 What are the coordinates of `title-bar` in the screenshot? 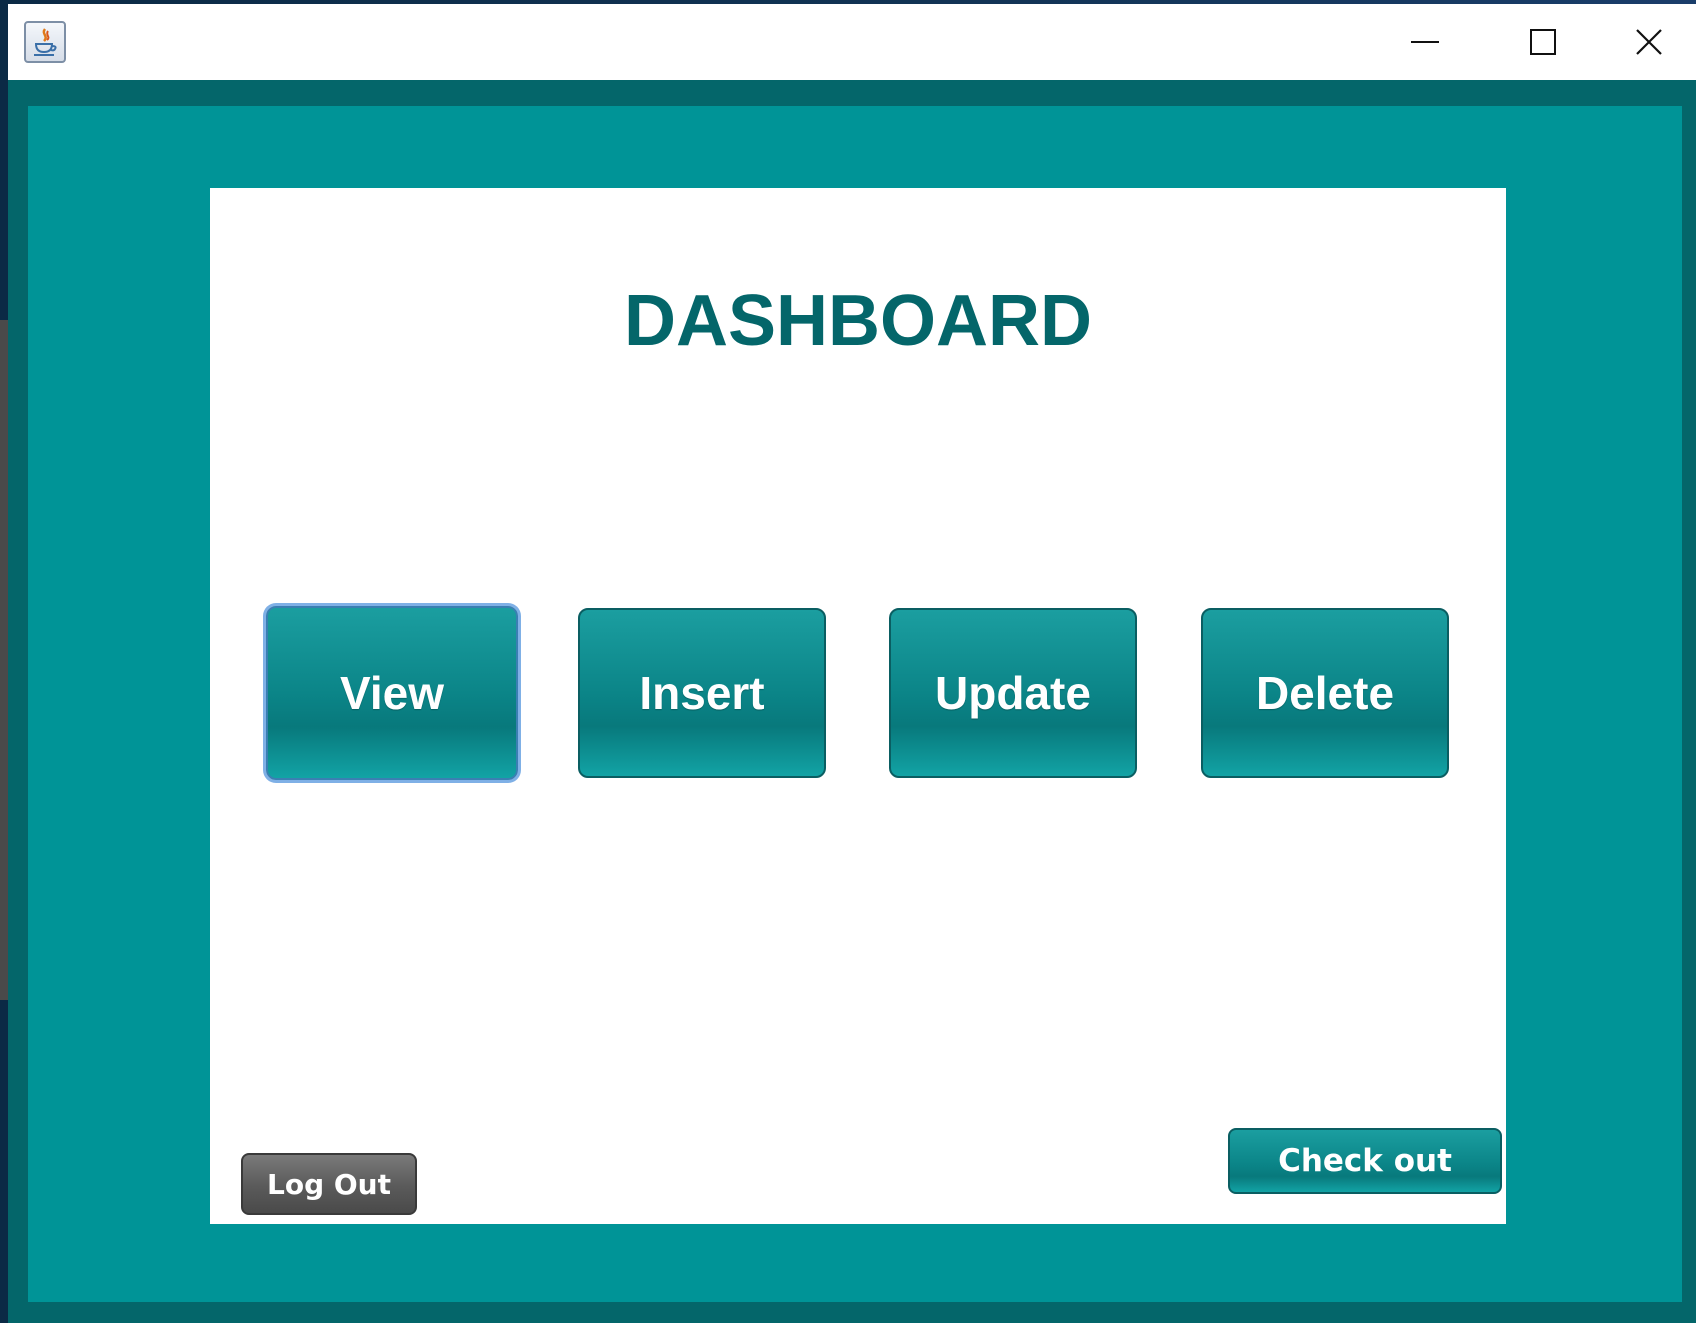 It's located at (852, 42).